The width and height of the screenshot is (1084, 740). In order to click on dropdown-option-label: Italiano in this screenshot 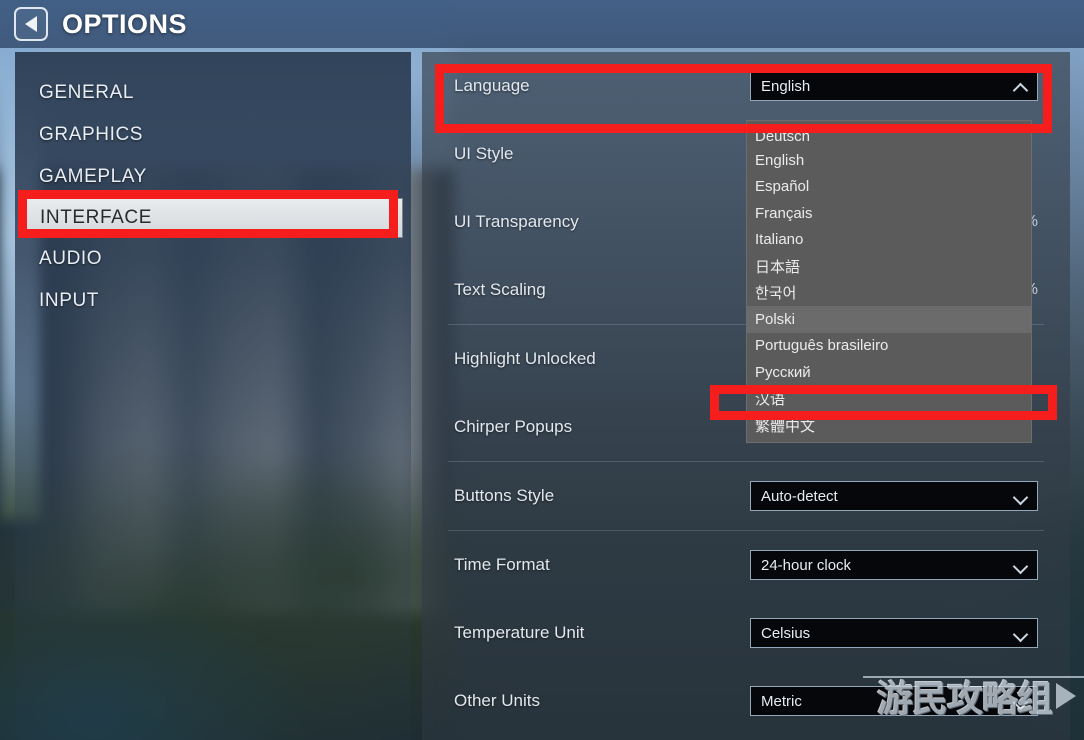, I will do `click(779, 240)`.